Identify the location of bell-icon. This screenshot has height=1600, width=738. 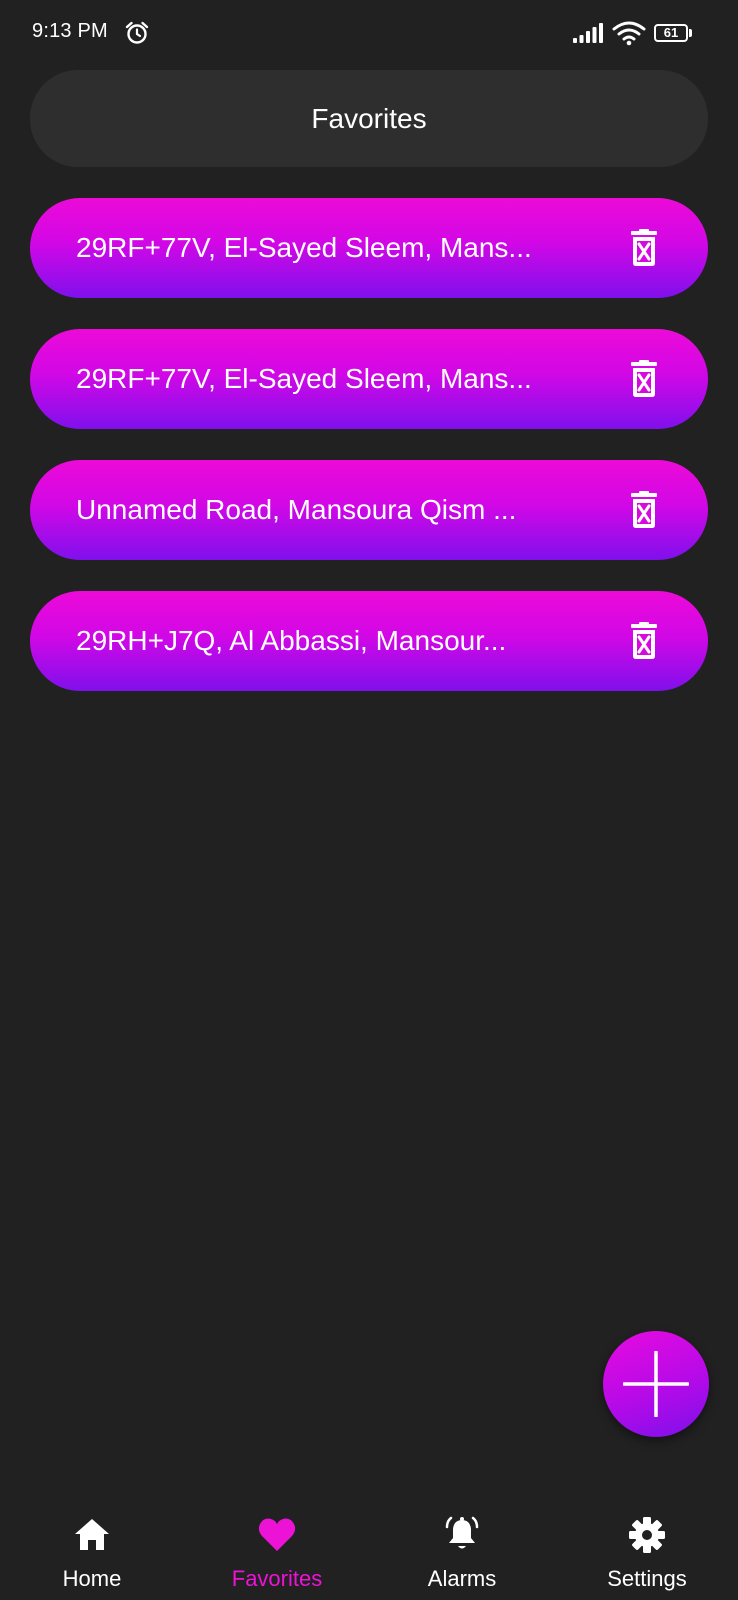
(462, 1532).